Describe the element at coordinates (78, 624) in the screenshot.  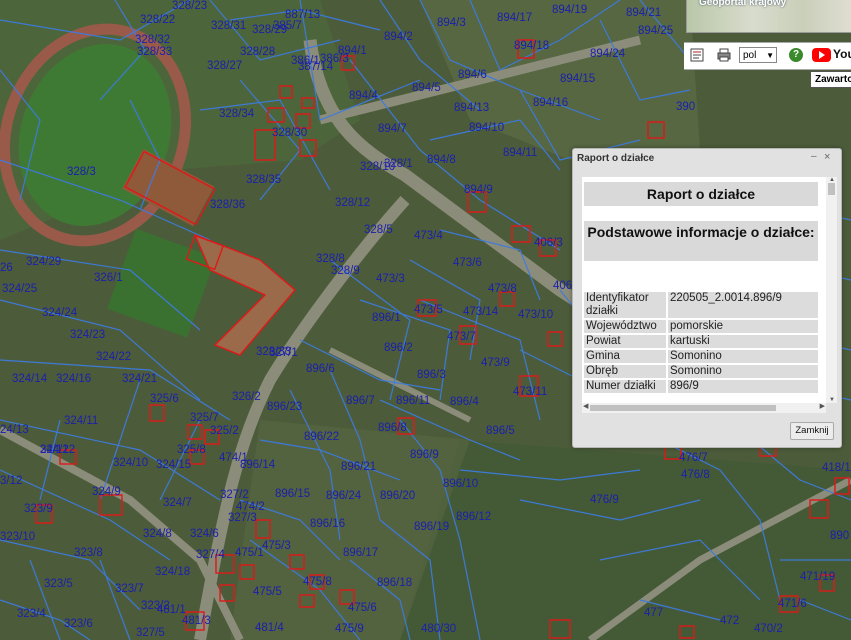
I see `parcel-label: 323/6` at that location.